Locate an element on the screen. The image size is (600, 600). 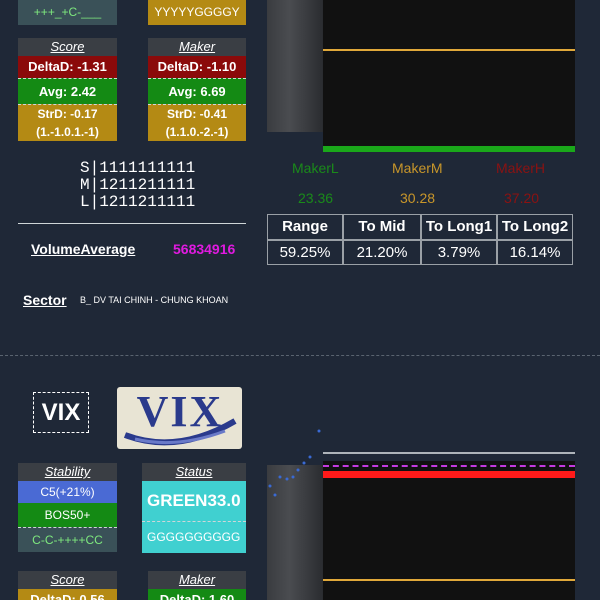
table-value-range: 59.25% is located at coordinates (305, 252).